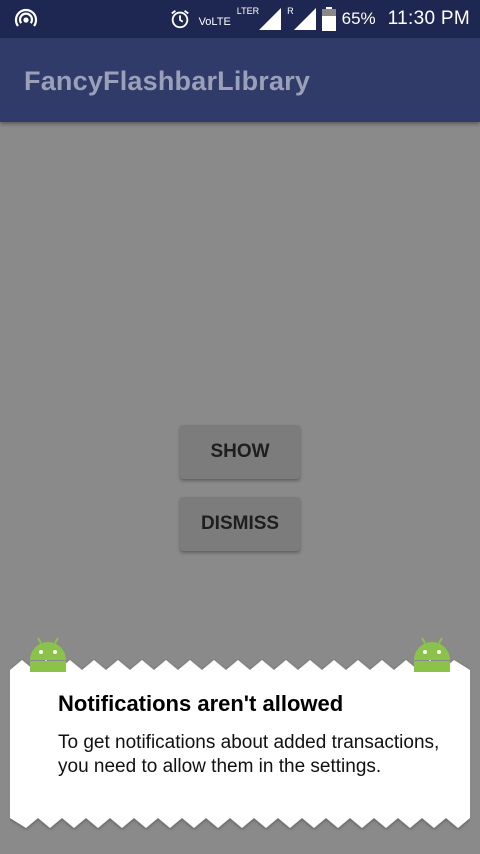  What do you see at coordinates (26, 17) in the screenshot?
I see `hotspot-icon` at bounding box center [26, 17].